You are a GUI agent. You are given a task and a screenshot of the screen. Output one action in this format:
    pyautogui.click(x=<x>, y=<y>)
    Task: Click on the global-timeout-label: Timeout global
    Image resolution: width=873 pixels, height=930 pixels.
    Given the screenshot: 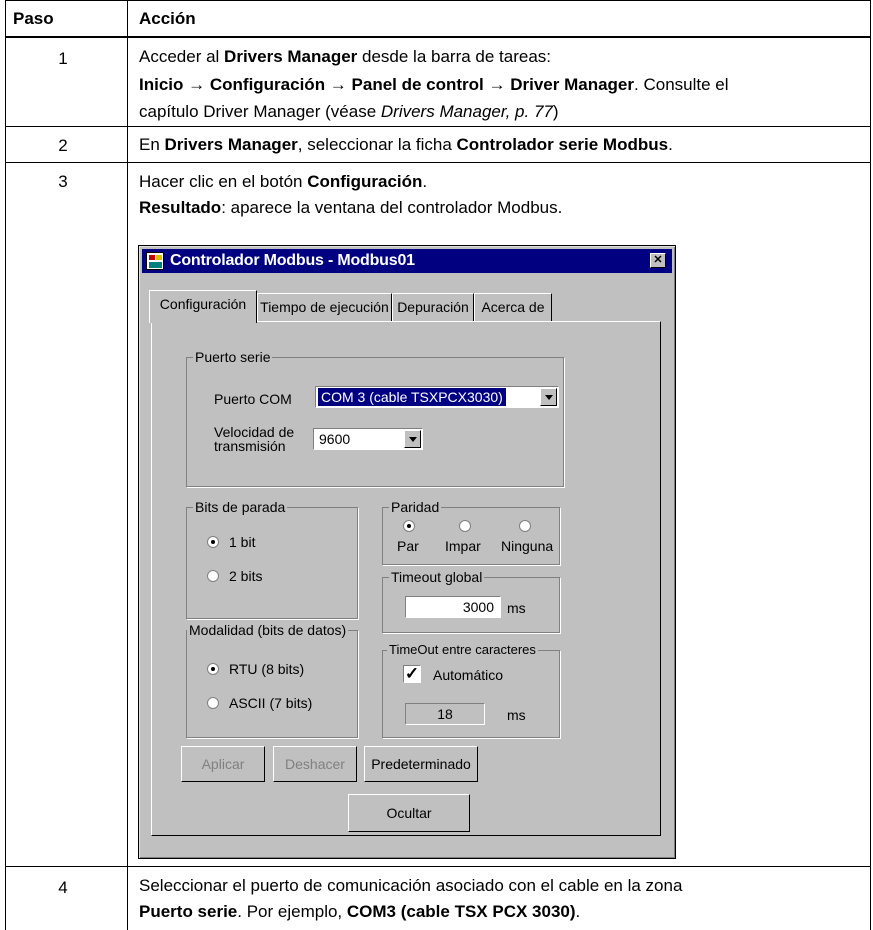 What is the action you would take?
    pyautogui.click(x=437, y=577)
    